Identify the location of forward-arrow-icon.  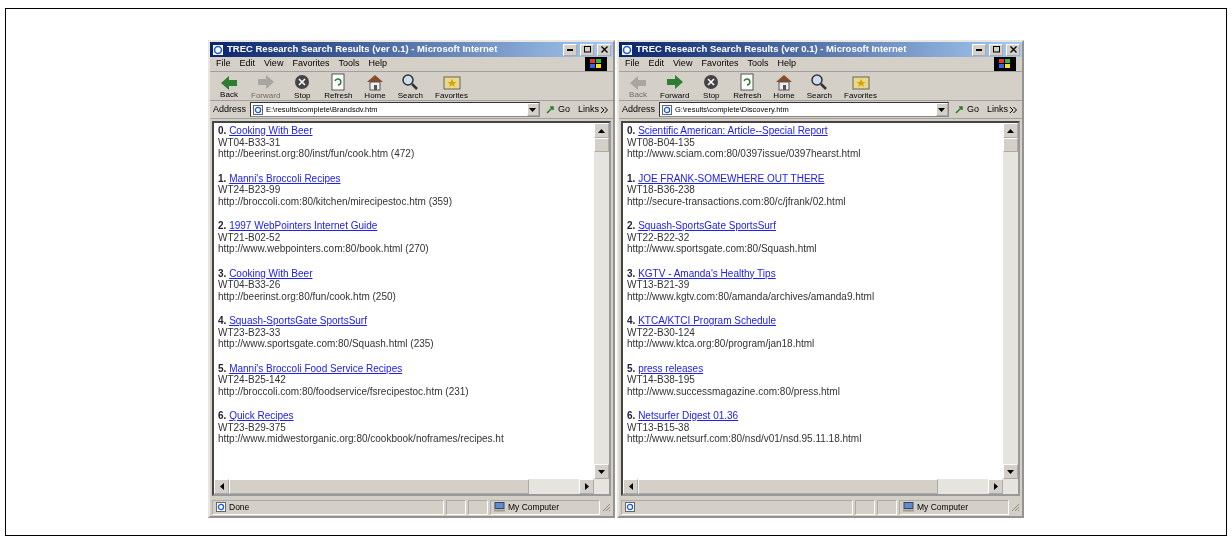
(265, 81).